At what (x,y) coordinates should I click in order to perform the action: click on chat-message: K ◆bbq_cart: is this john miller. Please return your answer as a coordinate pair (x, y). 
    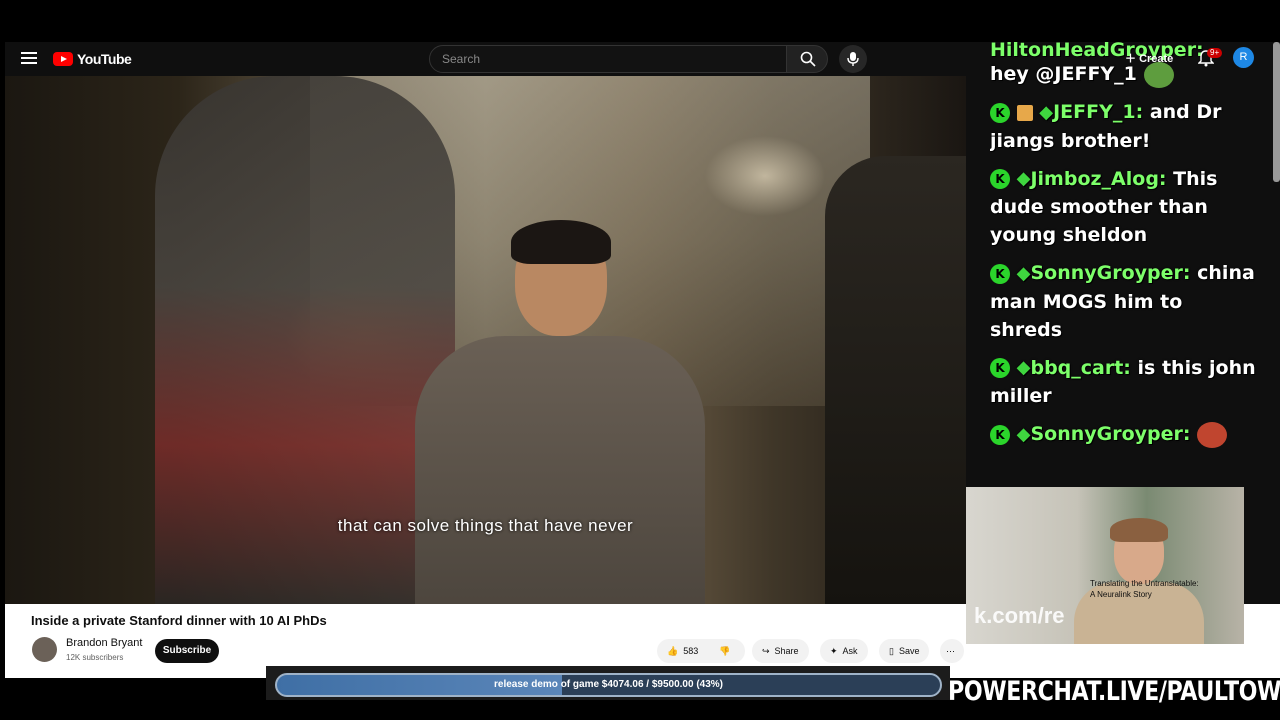
    Looking at the image, I should click on (1125, 382).